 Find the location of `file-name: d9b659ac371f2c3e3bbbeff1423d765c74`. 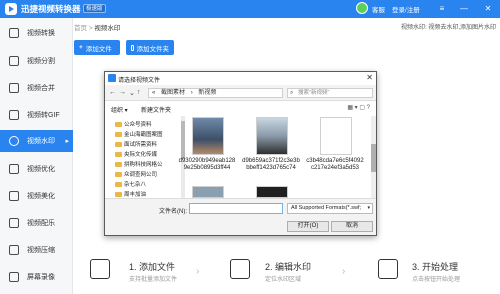

file-name: d9b659ac371f2c3e3bbbeff1423d765c74 is located at coordinates (271, 165).